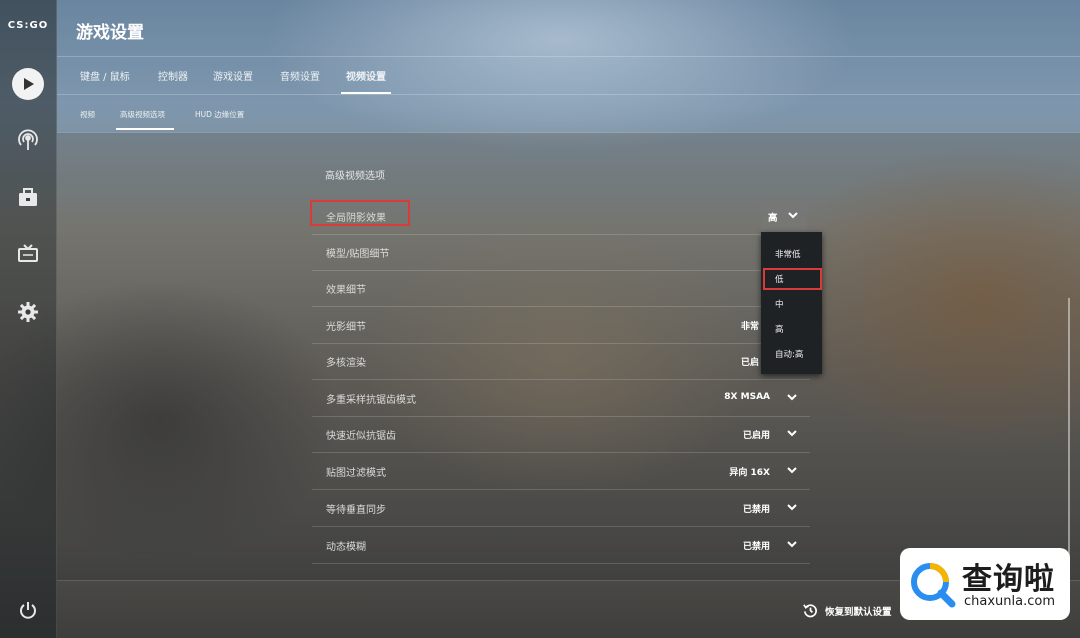  Describe the element at coordinates (346, 327) in the screenshot. I see `setting-label: 光影细节` at that location.